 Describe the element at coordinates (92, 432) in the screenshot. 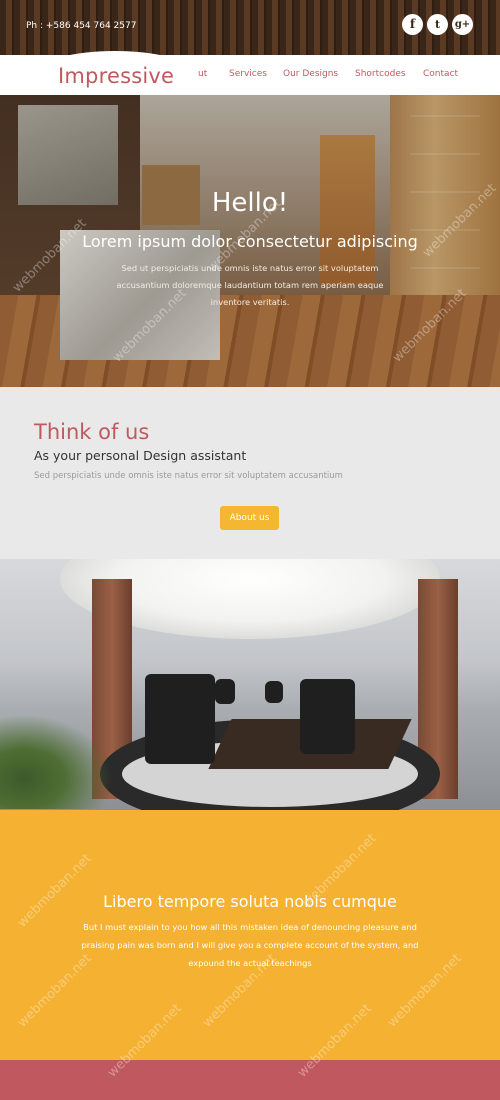

I see `think-title: Think of us` at that location.